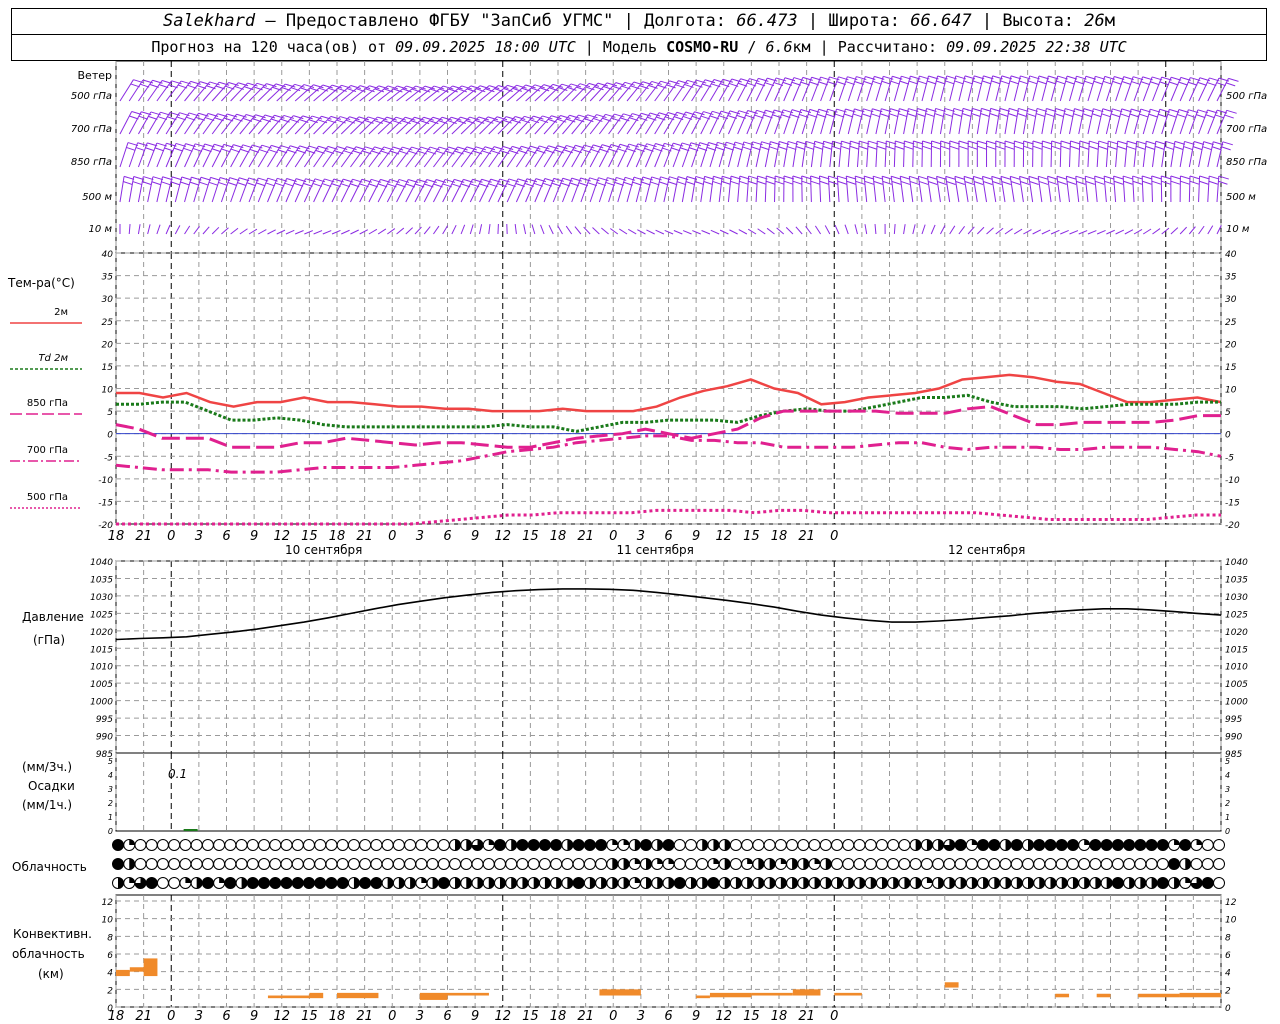 The width and height of the screenshot is (1280, 1024). I want to click on time-tick-label-bottom: 6, so click(226, 1016).